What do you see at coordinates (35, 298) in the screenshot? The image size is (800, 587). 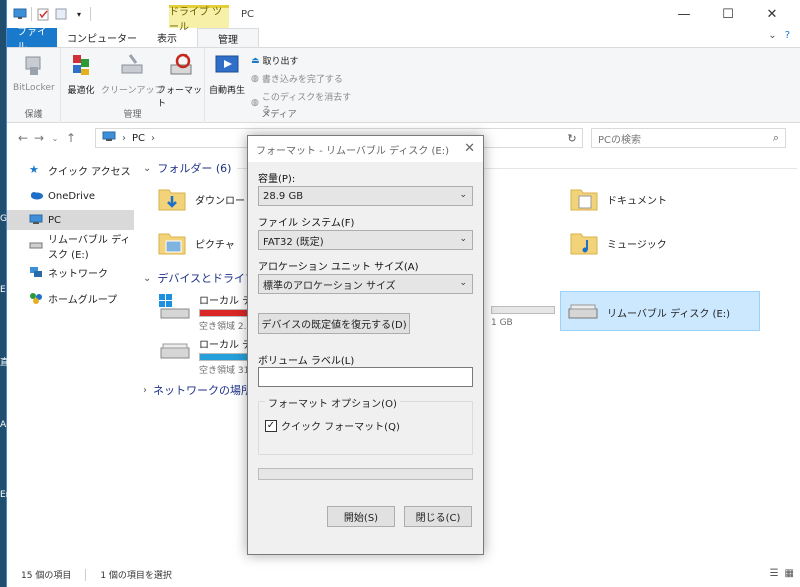 I see `homegroup-icon` at bounding box center [35, 298].